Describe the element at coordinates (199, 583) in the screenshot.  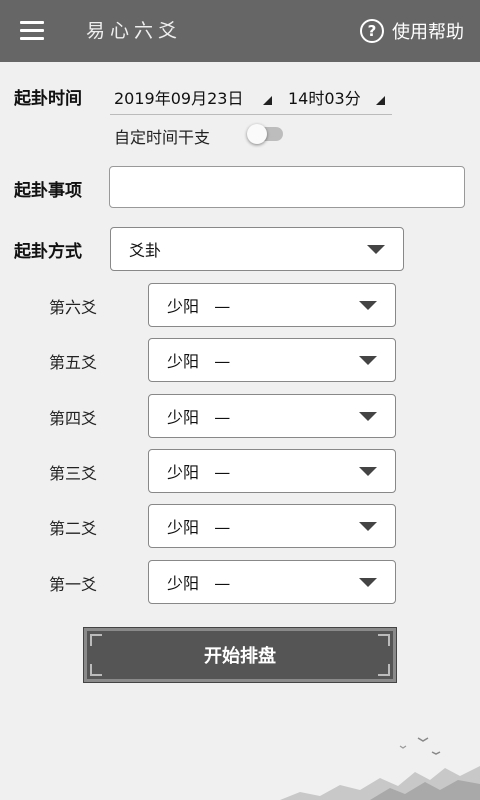
I see `yao-1-value: 少阳 —` at that location.